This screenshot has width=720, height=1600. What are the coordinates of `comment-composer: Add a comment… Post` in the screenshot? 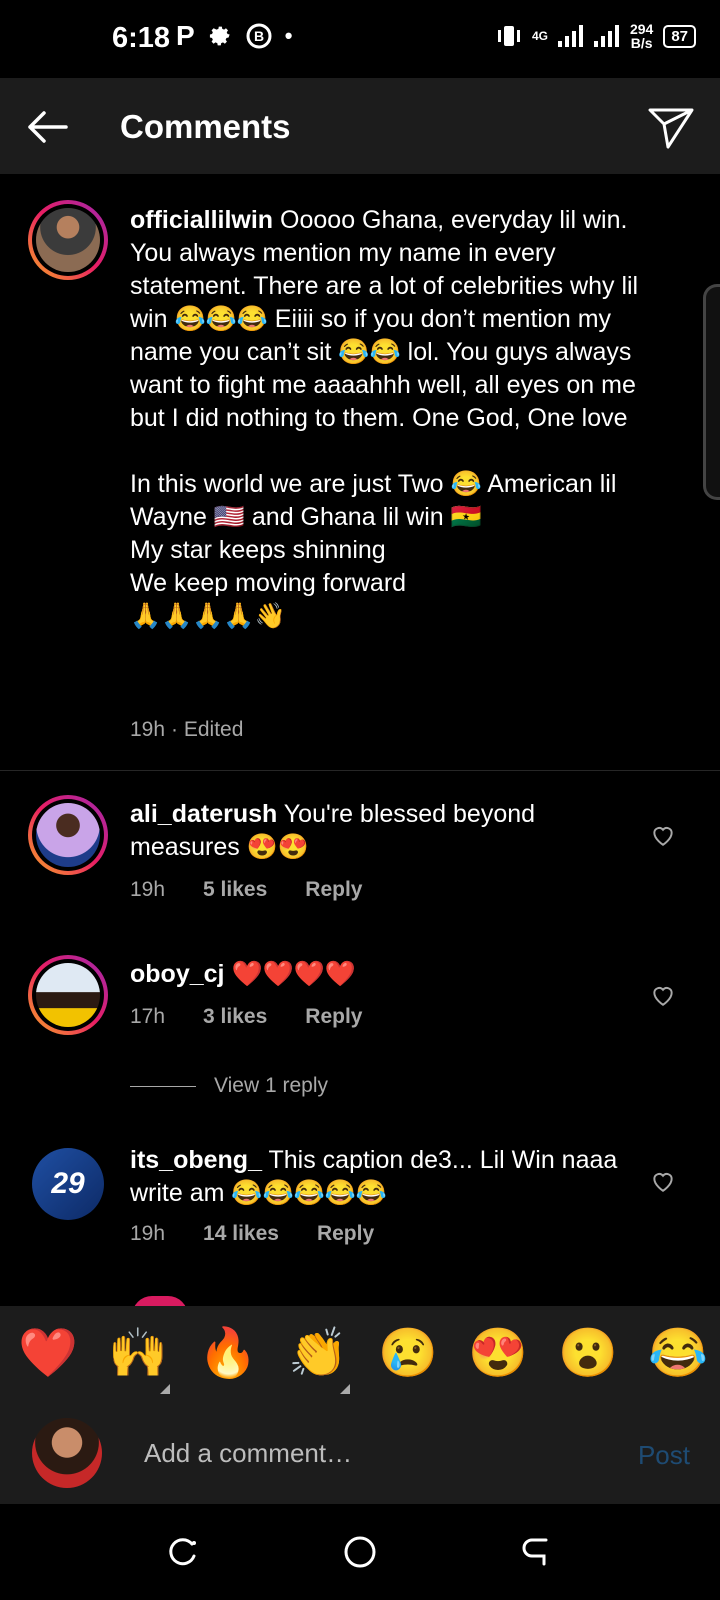 It's located at (360, 1457).